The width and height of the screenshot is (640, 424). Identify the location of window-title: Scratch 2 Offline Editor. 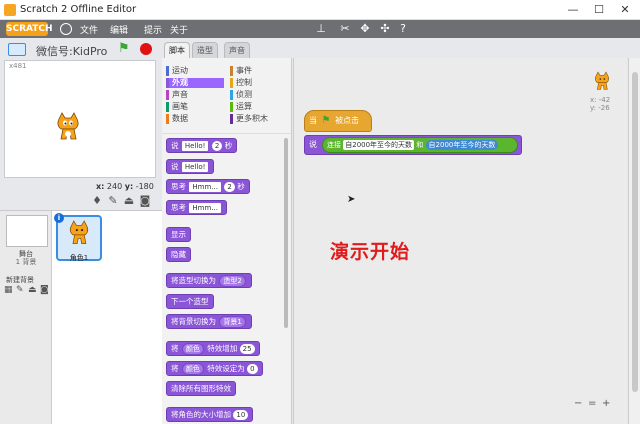
(78, 9).